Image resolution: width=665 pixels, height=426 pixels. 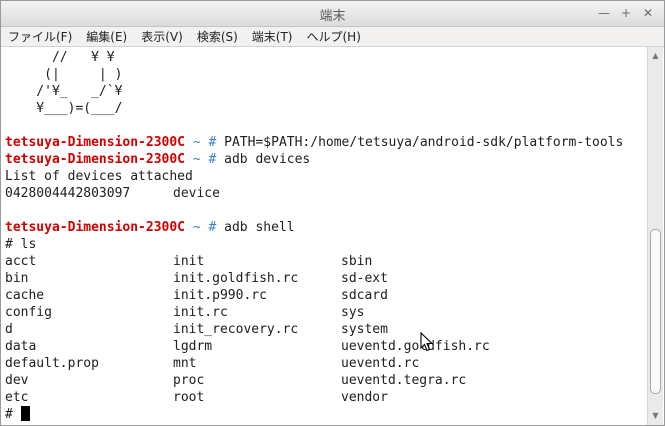 I want to click on menu-file: ファイル(F), so click(x=40, y=37).